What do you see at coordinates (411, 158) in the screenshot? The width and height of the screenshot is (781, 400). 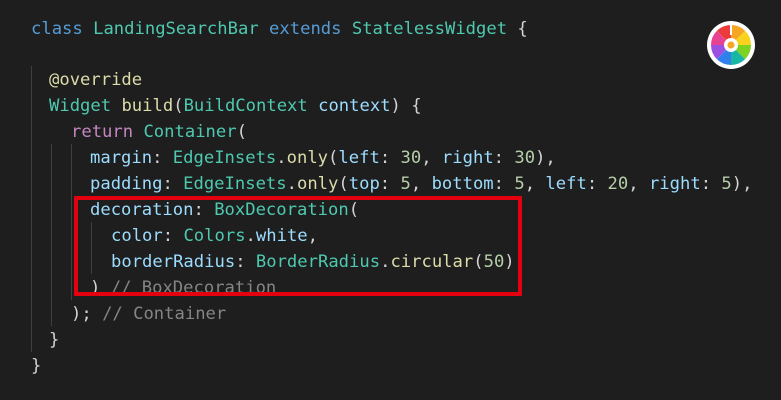 I see `value-left: 30` at bounding box center [411, 158].